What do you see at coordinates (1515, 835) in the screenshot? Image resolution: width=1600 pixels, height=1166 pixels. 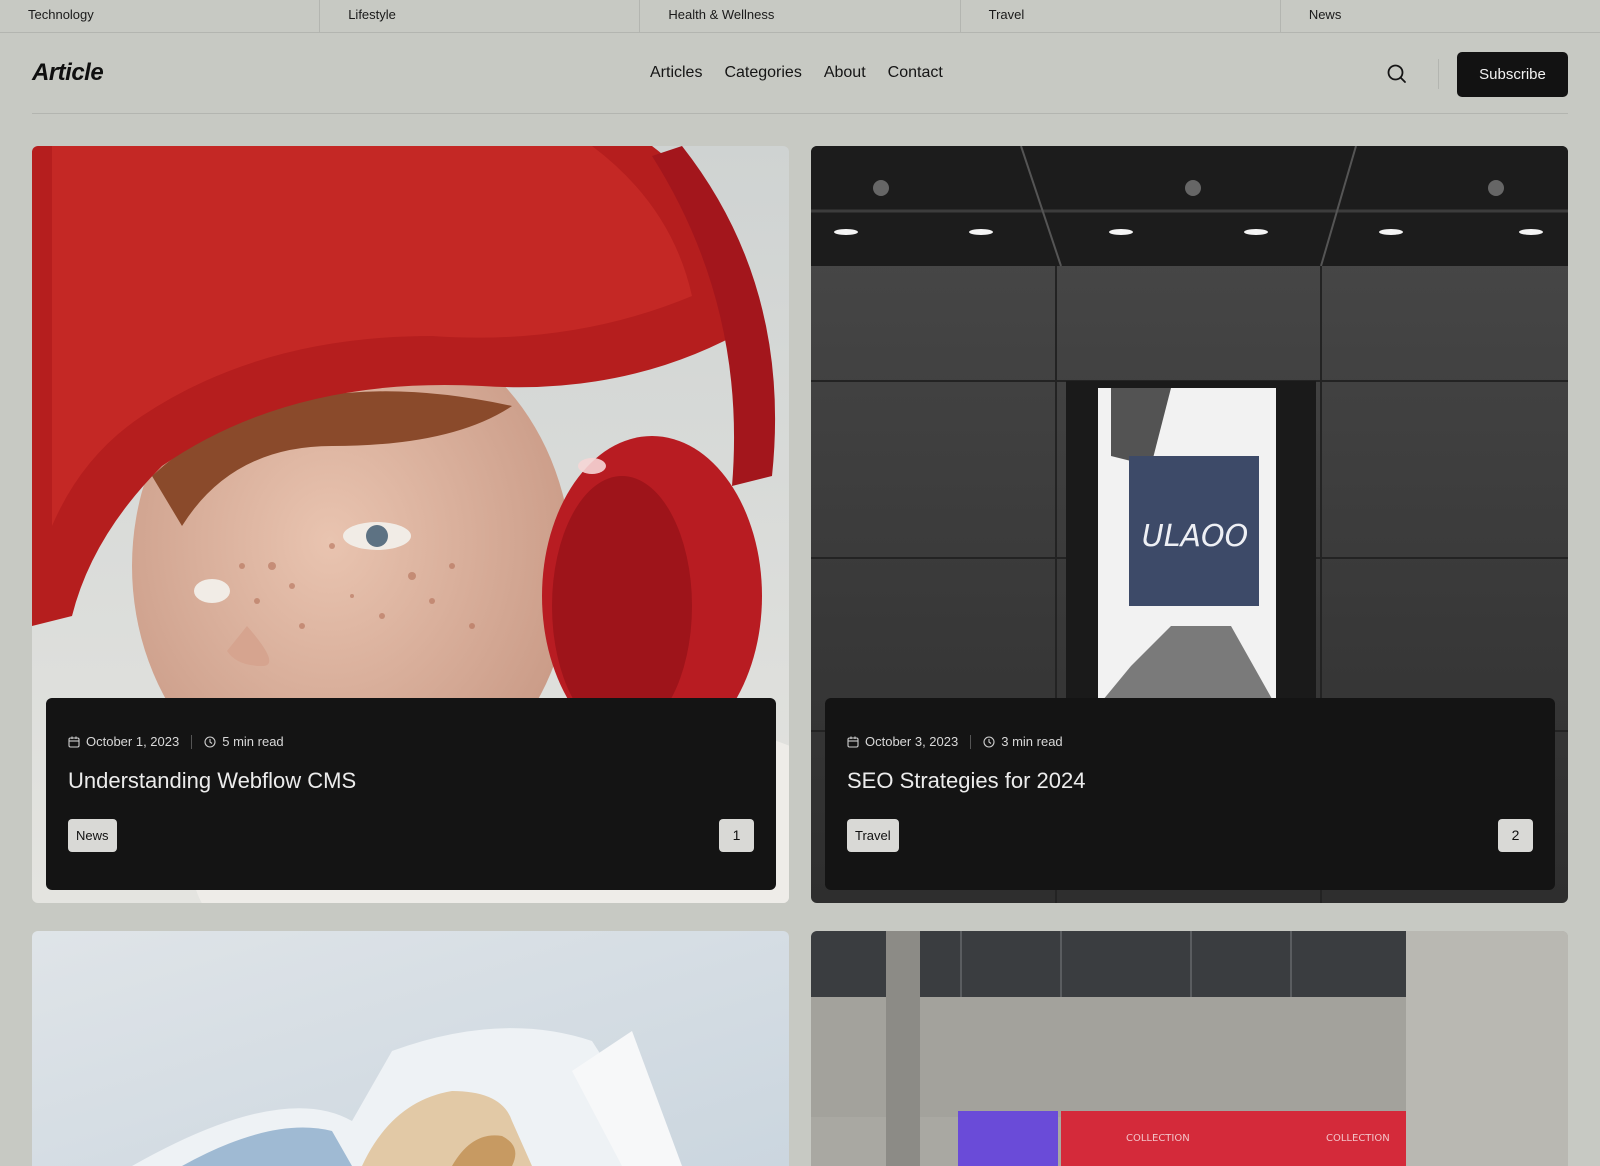 I see `article-number: 2` at bounding box center [1515, 835].